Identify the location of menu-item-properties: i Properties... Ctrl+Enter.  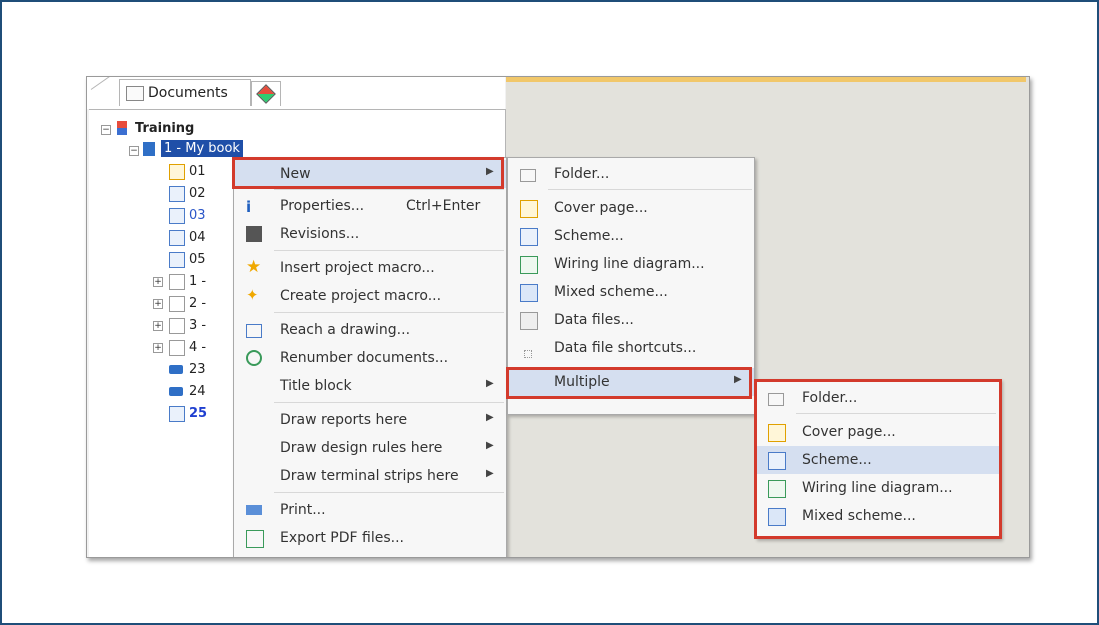
(370, 206).